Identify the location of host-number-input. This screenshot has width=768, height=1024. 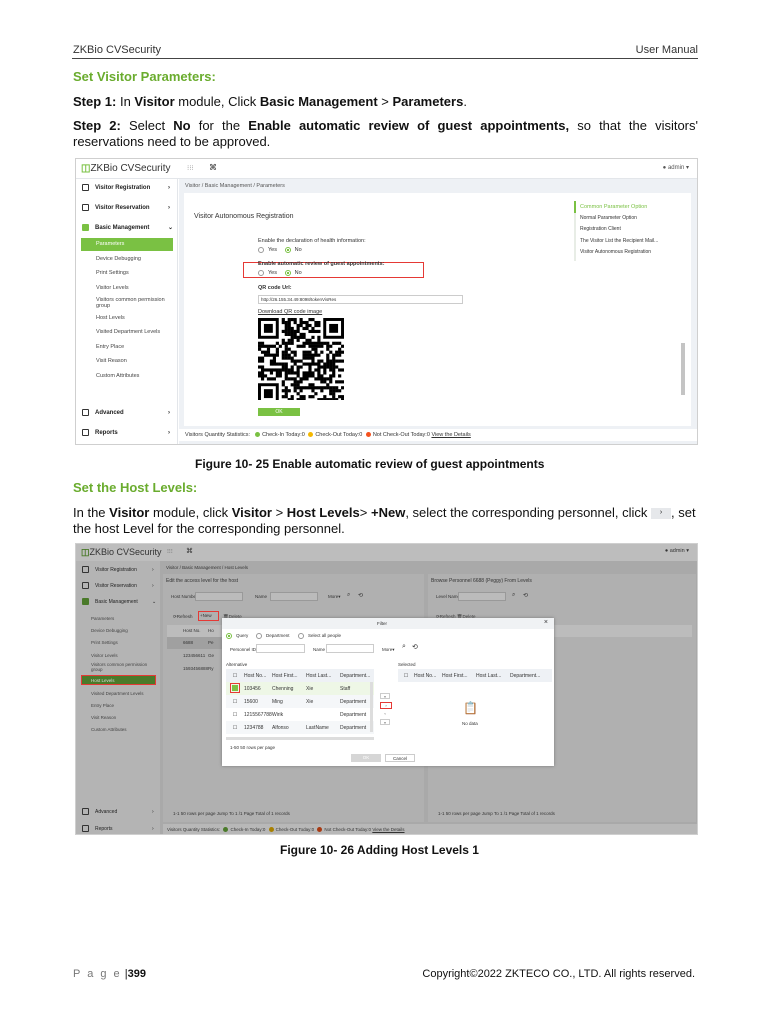
(219, 596).